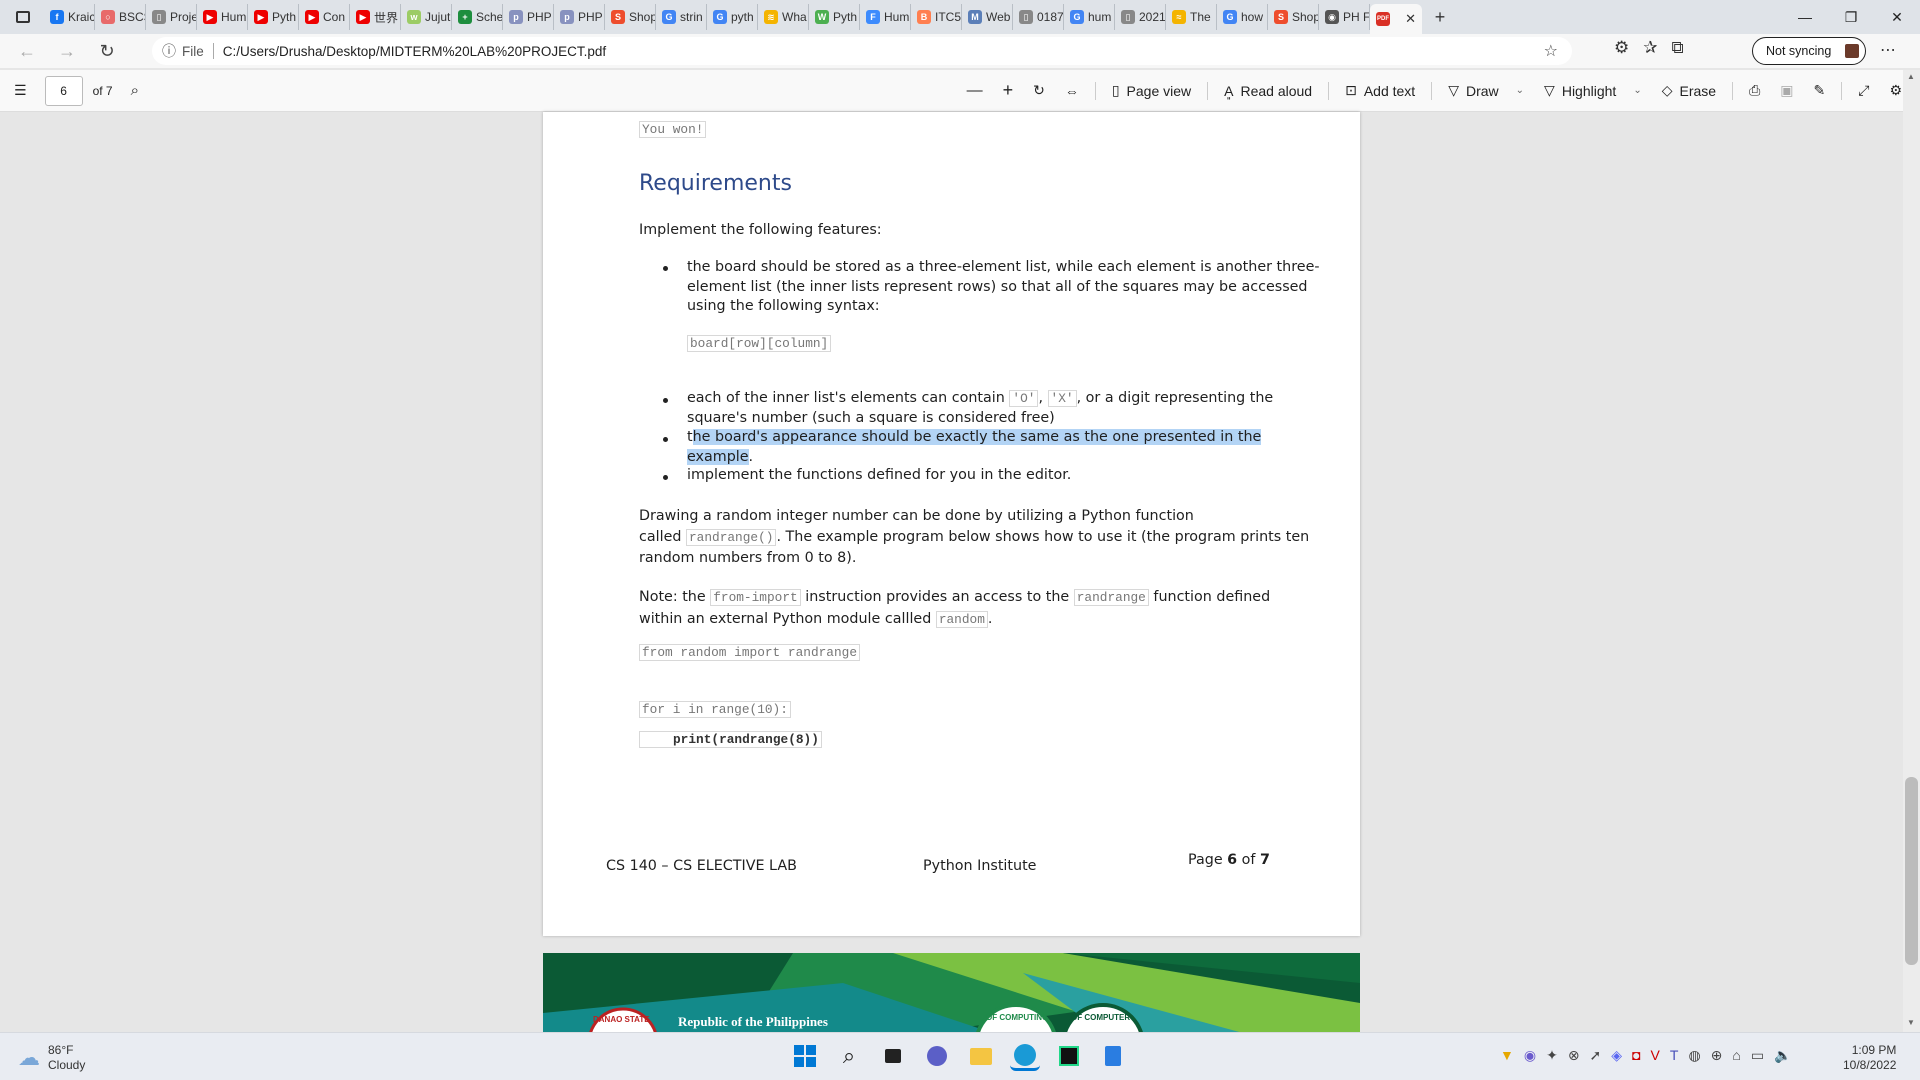  Describe the element at coordinates (63, 90) in the screenshot. I see `page-number-input: 6` at that location.